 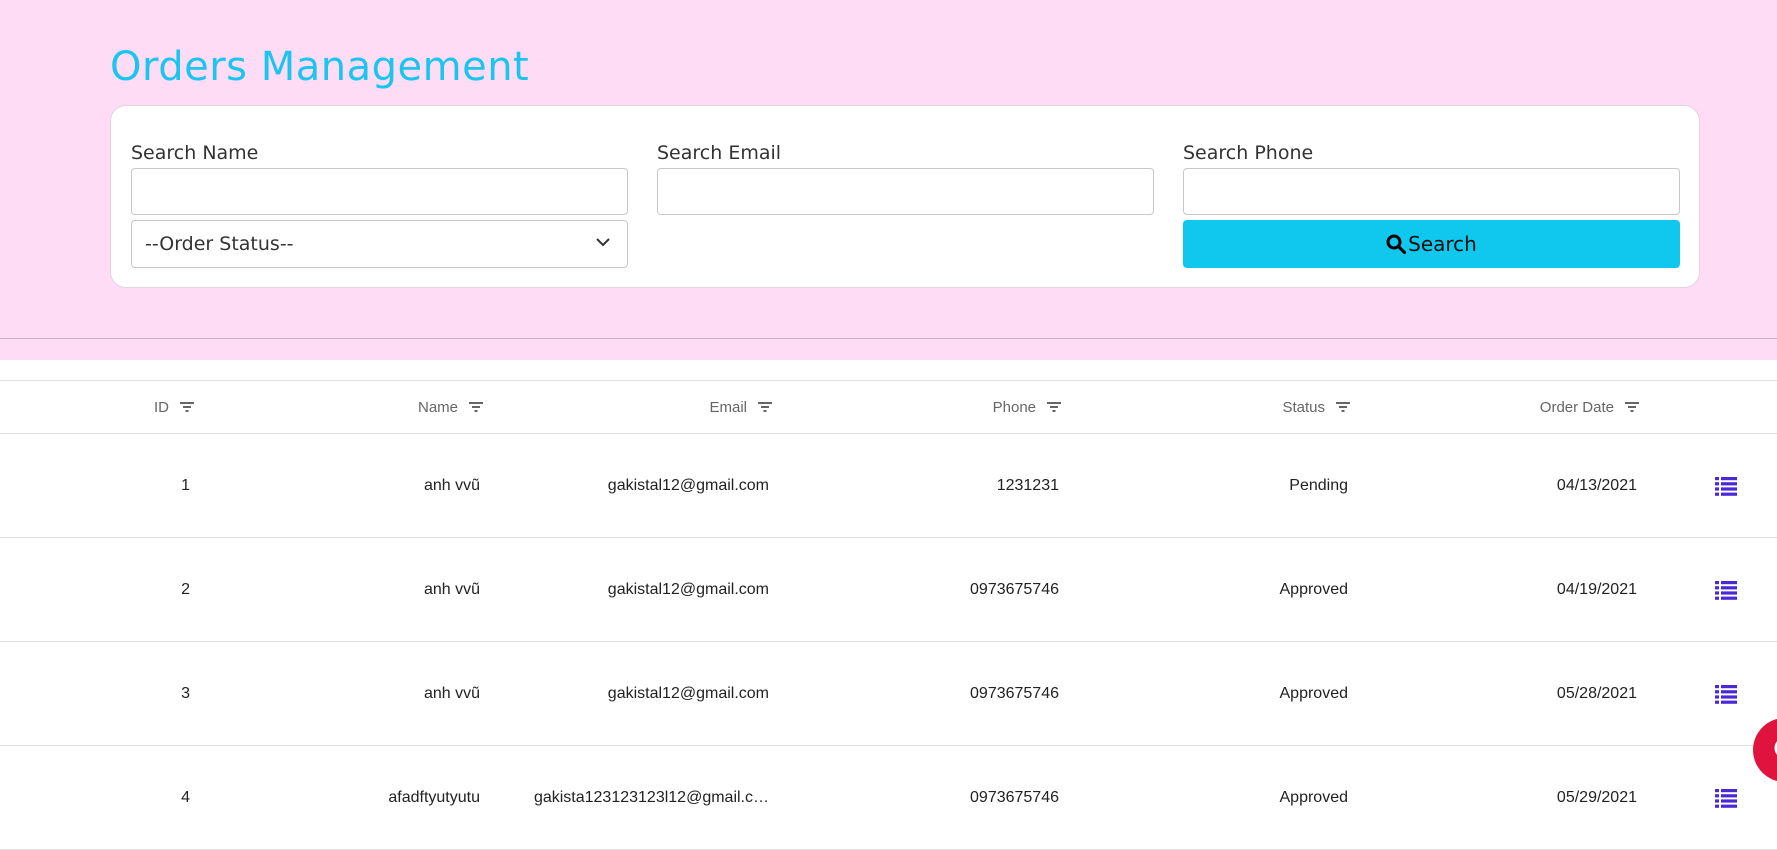 What do you see at coordinates (185, 485) in the screenshot?
I see `cell-id: 1` at bounding box center [185, 485].